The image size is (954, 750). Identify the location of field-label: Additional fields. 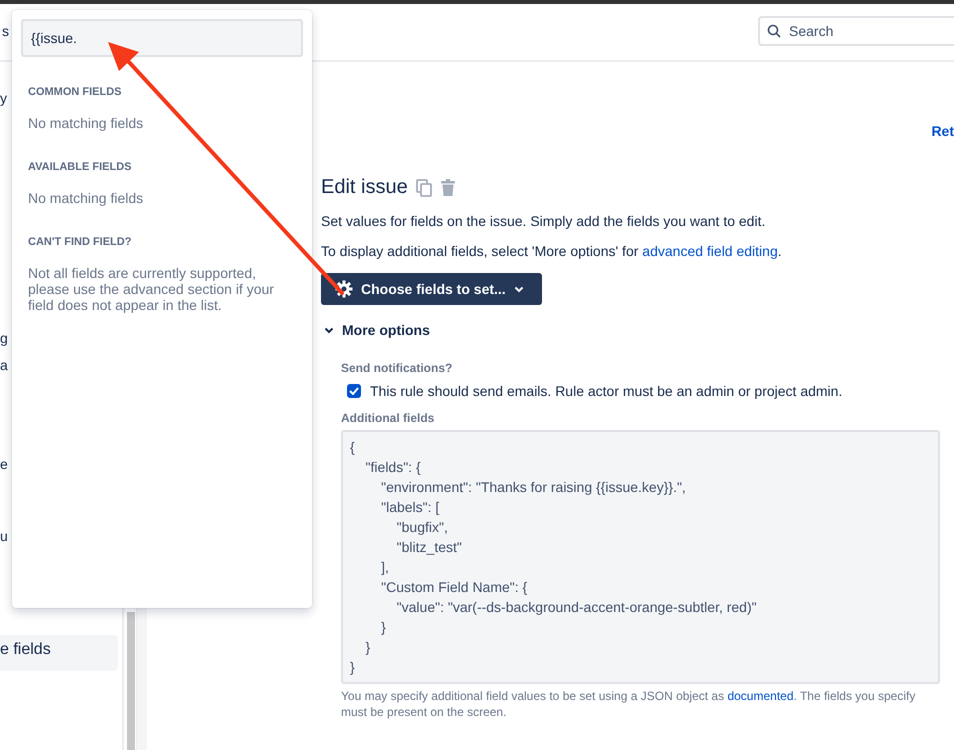
(388, 418).